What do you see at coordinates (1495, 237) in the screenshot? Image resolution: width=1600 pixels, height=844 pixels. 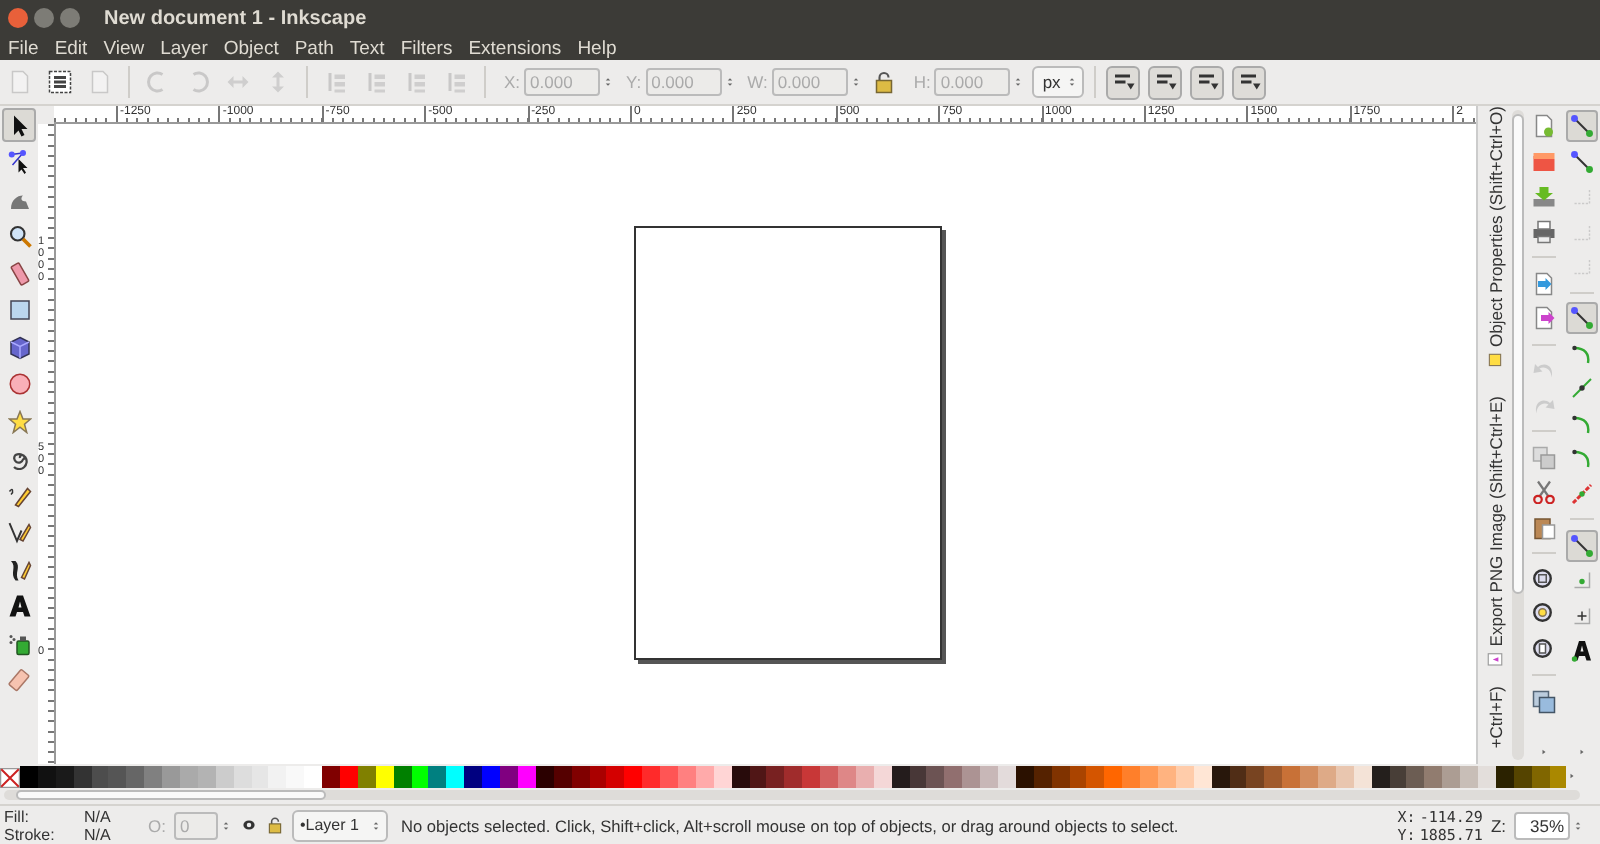 I see `dock-tab: Object Properties (Shift+Ctrl+O)` at bounding box center [1495, 237].